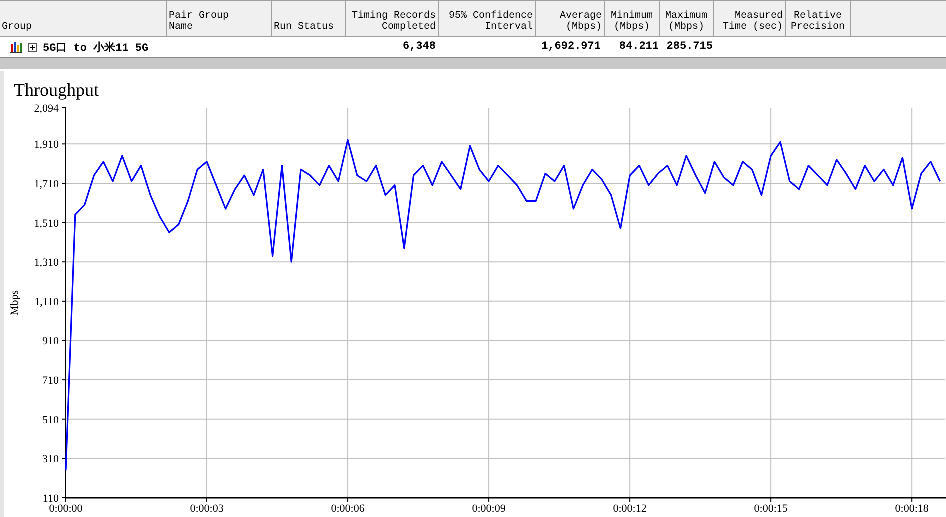  I want to click on x-tick-label: 0:00:03, so click(207, 509).